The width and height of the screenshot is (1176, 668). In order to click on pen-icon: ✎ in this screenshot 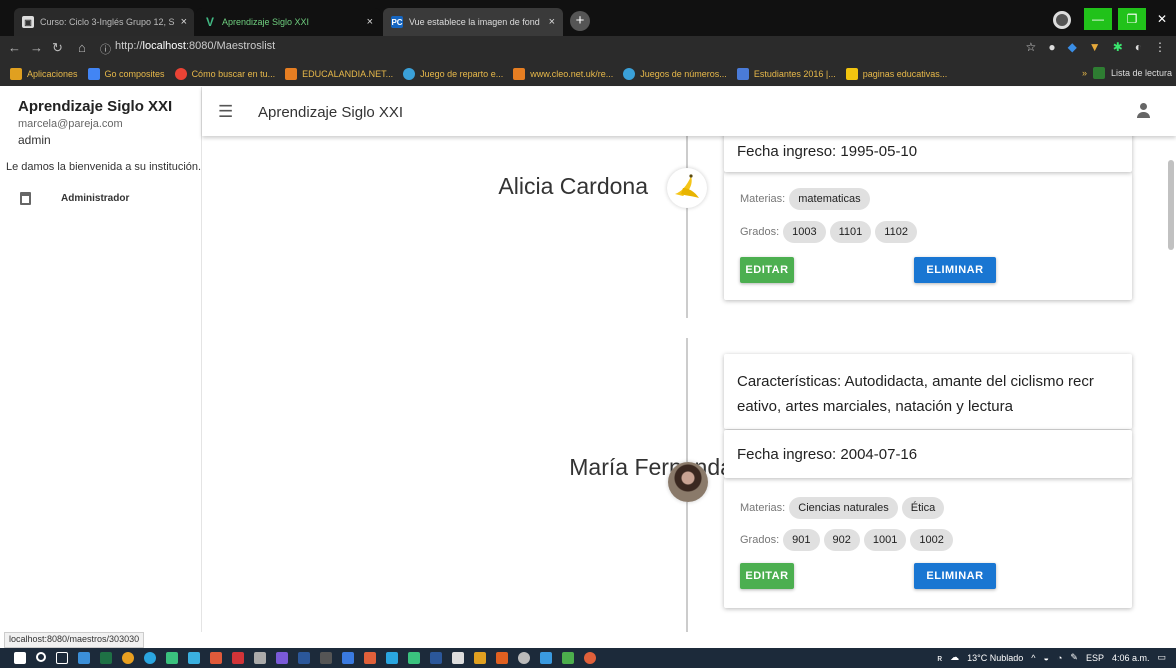, I will do `click(1074, 657)`.